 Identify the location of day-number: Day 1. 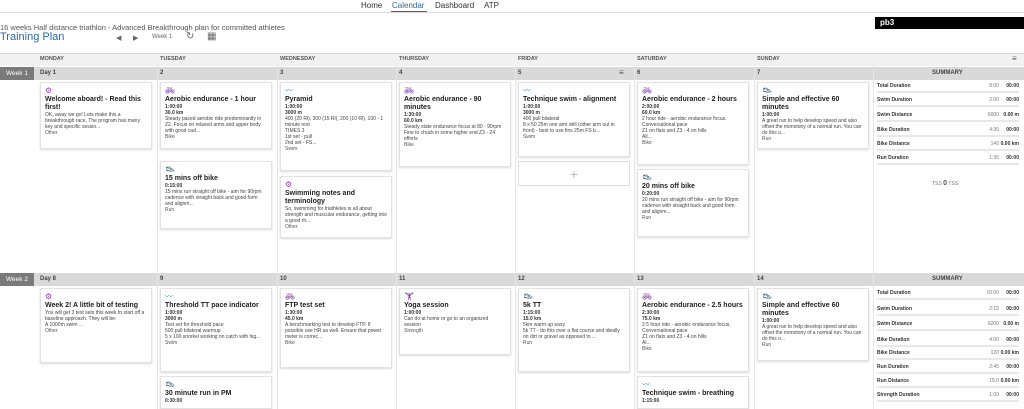
(48, 73).